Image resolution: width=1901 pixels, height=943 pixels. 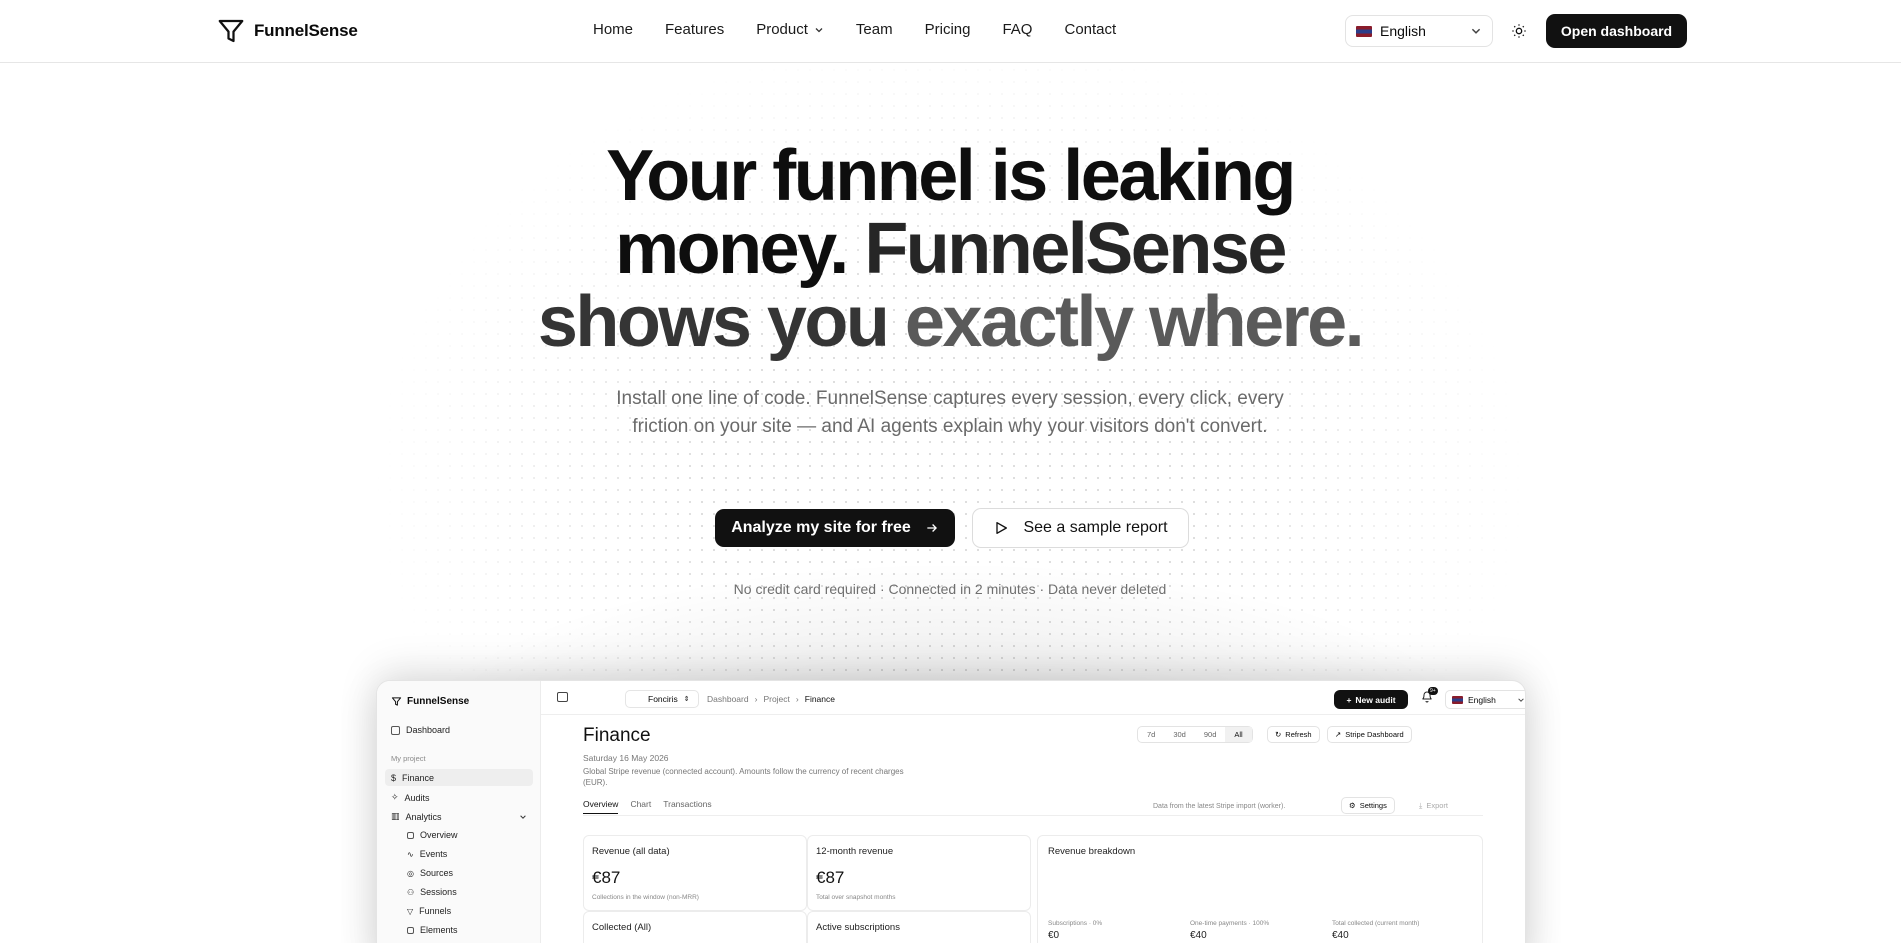 What do you see at coordinates (858, 927) in the screenshot?
I see `card-label: Active subscriptions` at bounding box center [858, 927].